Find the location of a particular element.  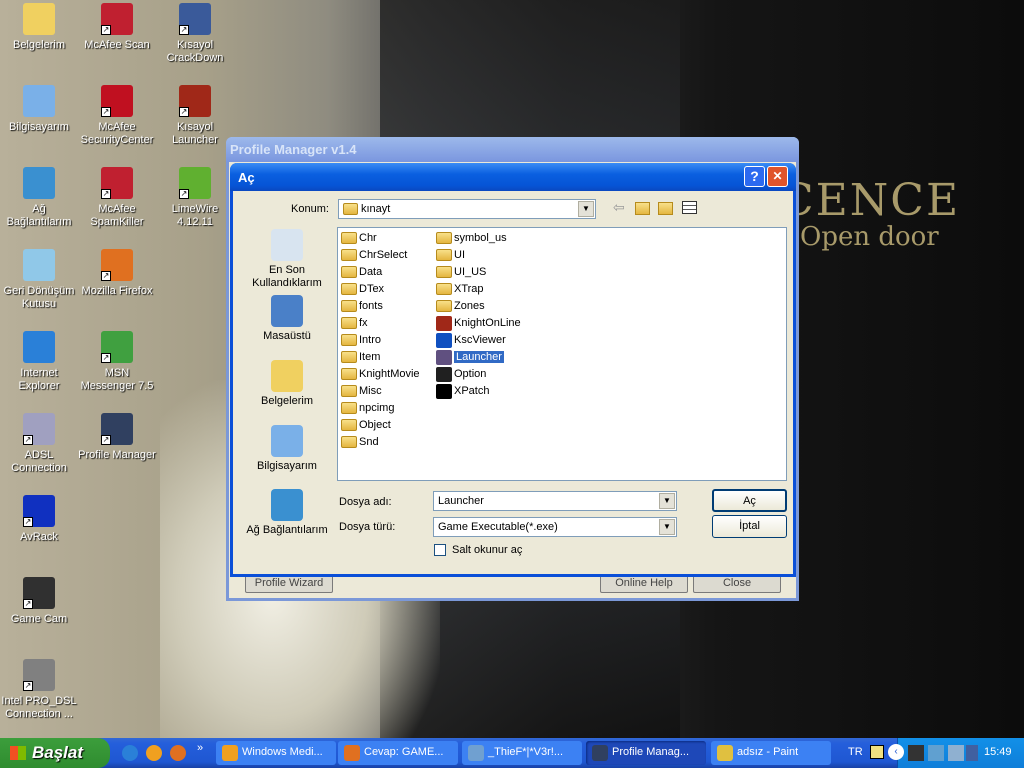

file-item: Intro is located at coordinates (360, 340).